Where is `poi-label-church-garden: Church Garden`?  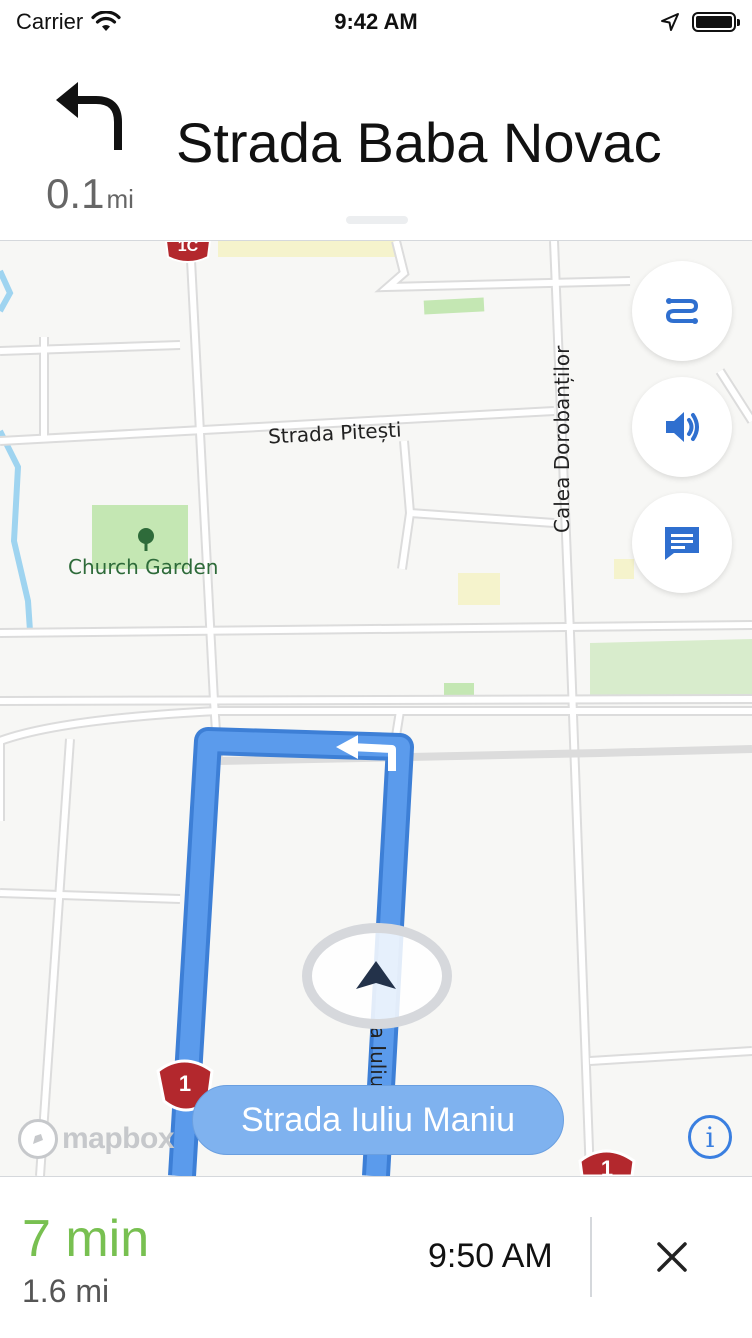
poi-label-church-garden: Church Garden is located at coordinates (143, 567).